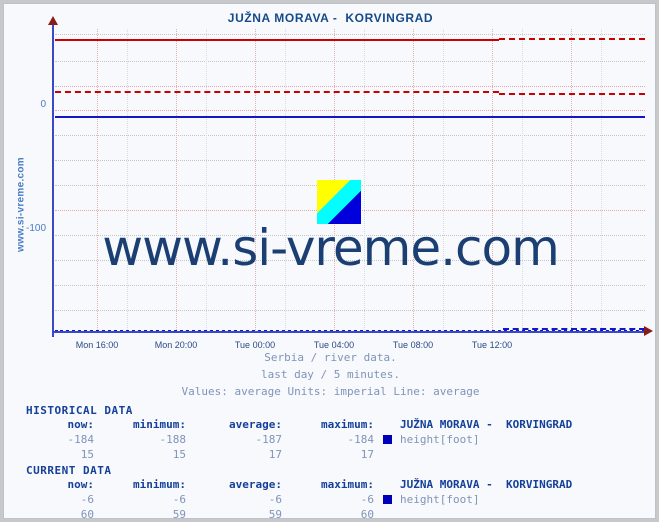  What do you see at coordinates (87, 513) in the screenshot?
I see `cell-now: 60` at bounding box center [87, 513].